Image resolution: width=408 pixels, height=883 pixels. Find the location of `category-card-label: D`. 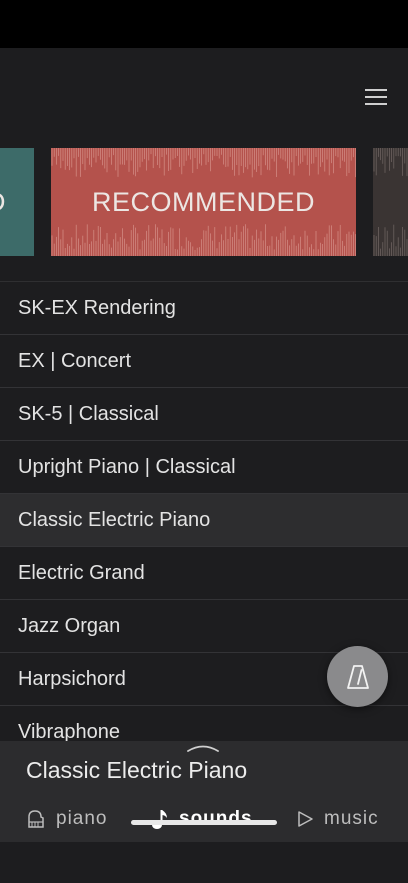

category-card-label: D is located at coordinates (3, 202).